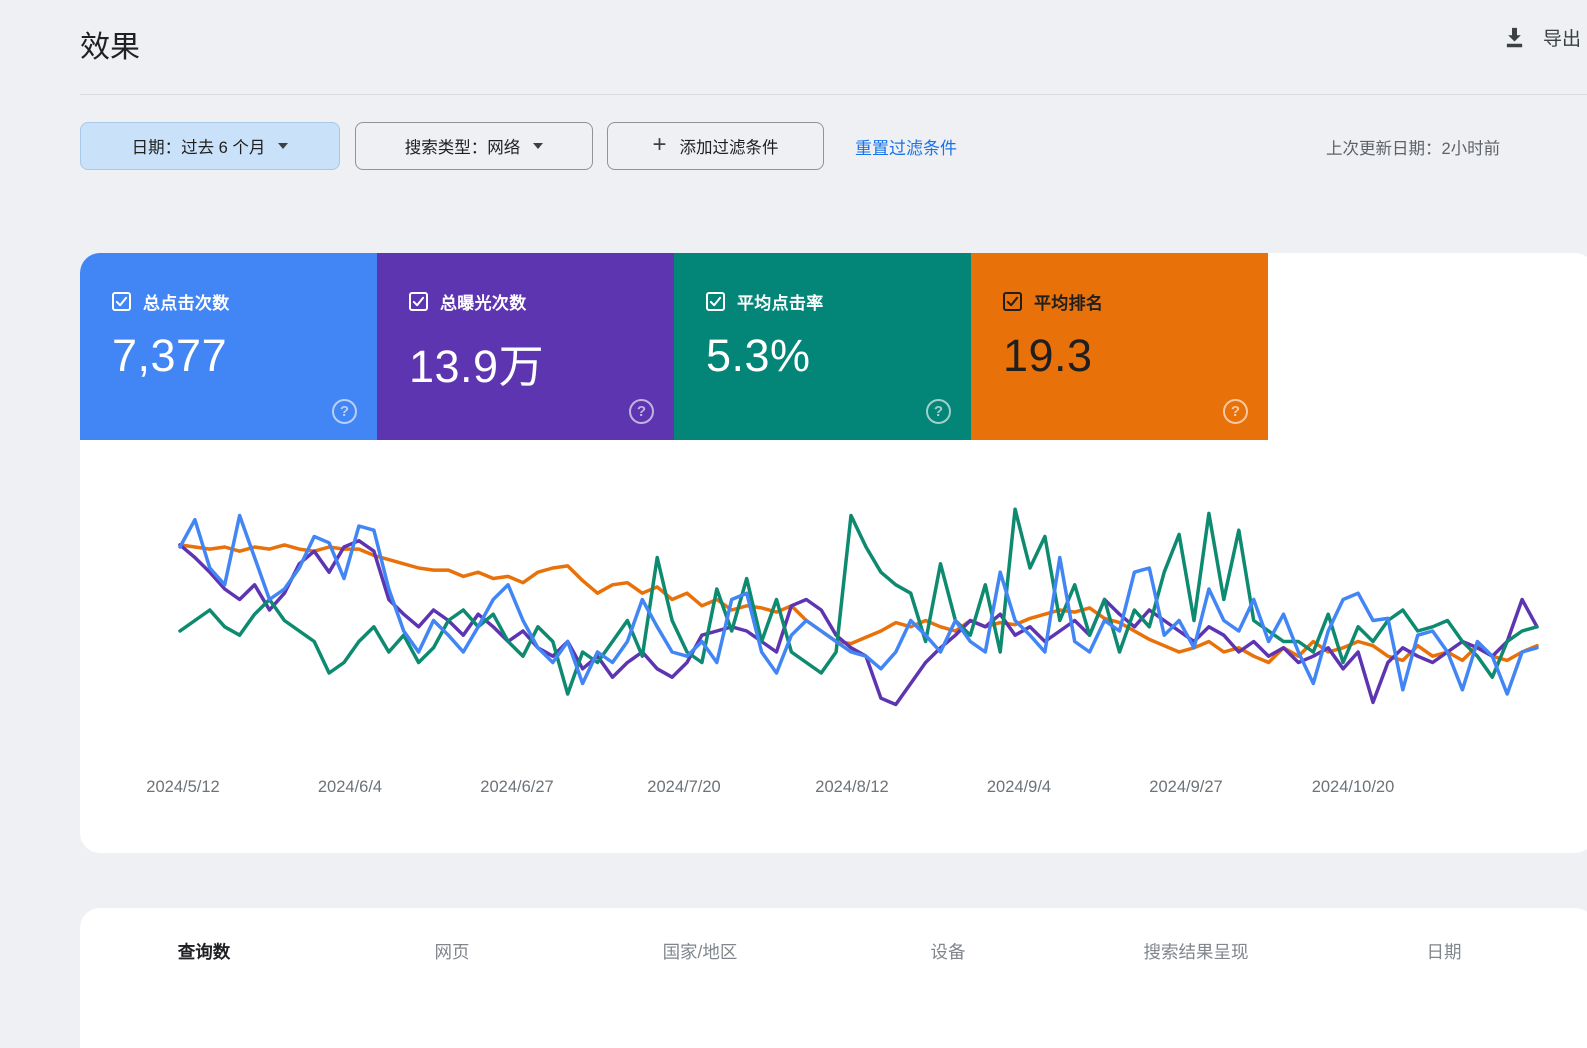 The height and width of the screenshot is (1048, 1587). I want to click on export-label: 导出, so click(1562, 39).